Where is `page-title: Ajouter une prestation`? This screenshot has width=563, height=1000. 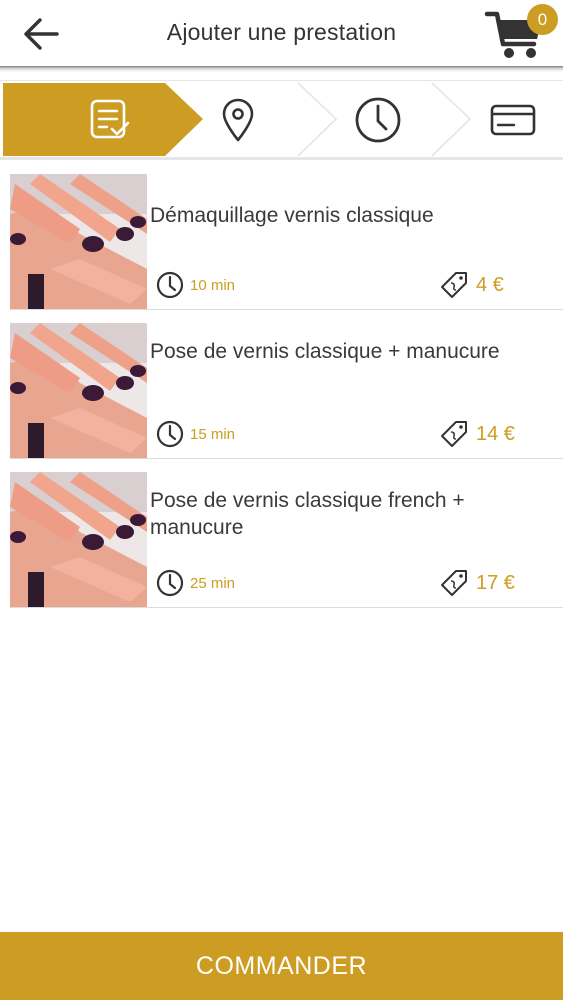
page-title: Ajouter une prestation is located at coordinates (281, 32).